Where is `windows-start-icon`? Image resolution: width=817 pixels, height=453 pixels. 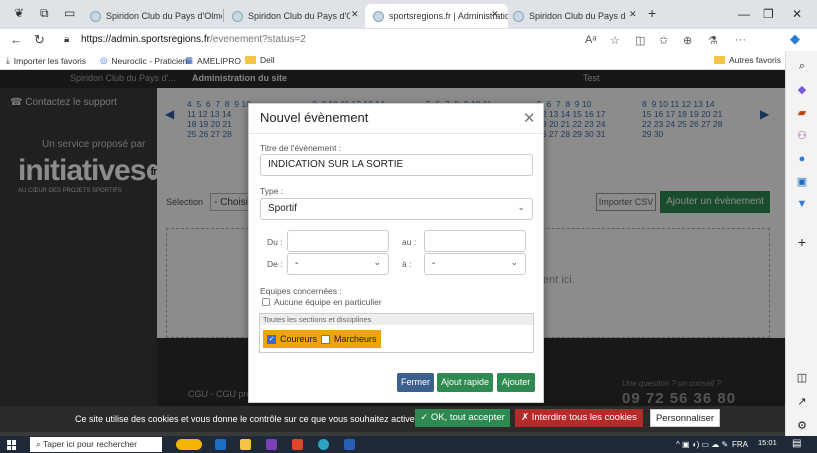
windows-start-icon is located at coordinates (12, 445).